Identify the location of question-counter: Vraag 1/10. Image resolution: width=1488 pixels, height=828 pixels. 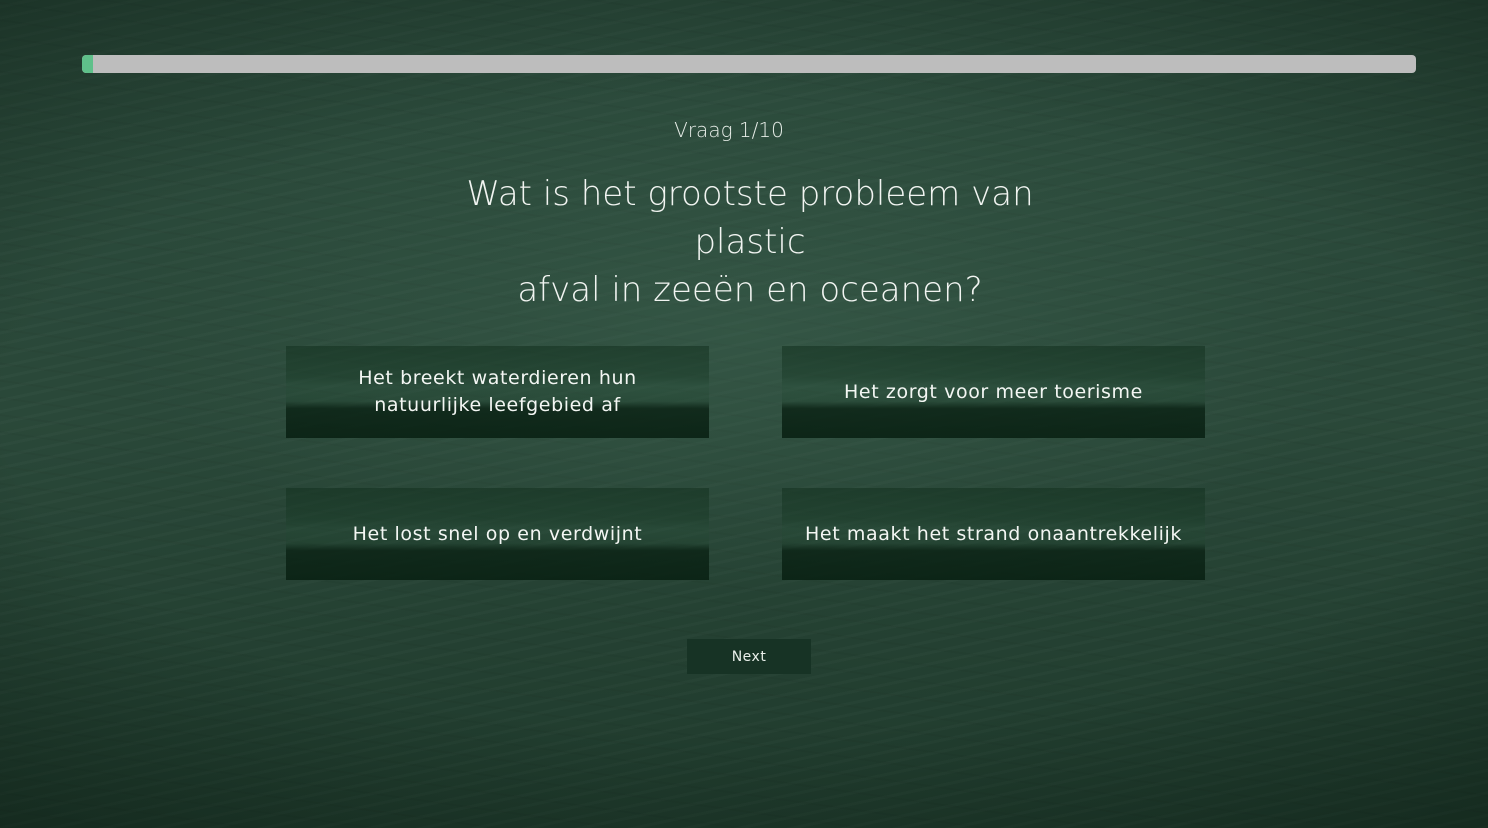
(729, 130).